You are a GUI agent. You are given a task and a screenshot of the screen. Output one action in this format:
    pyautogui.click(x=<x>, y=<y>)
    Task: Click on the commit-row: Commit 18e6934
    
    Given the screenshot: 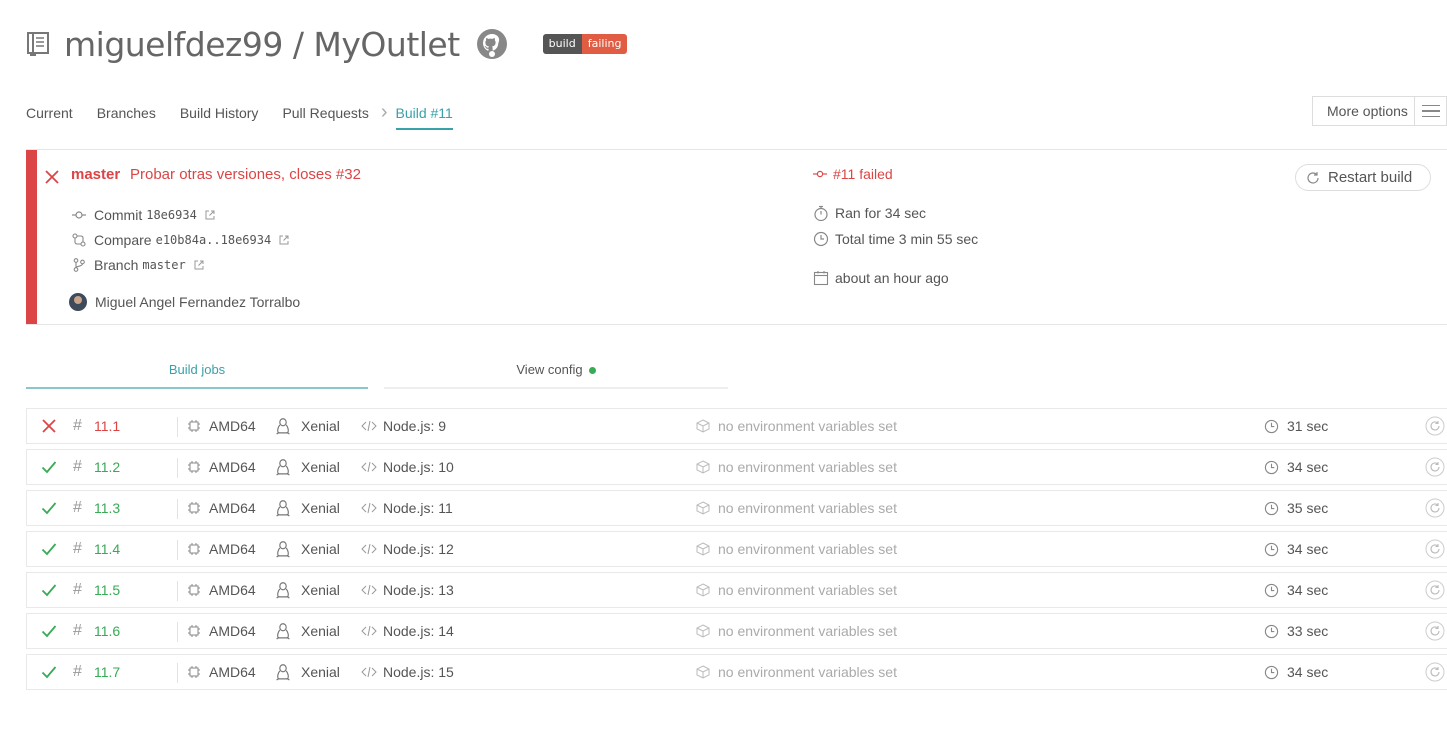 What is the action you would take?
    pyautogui.click(x=143, y=215)
    